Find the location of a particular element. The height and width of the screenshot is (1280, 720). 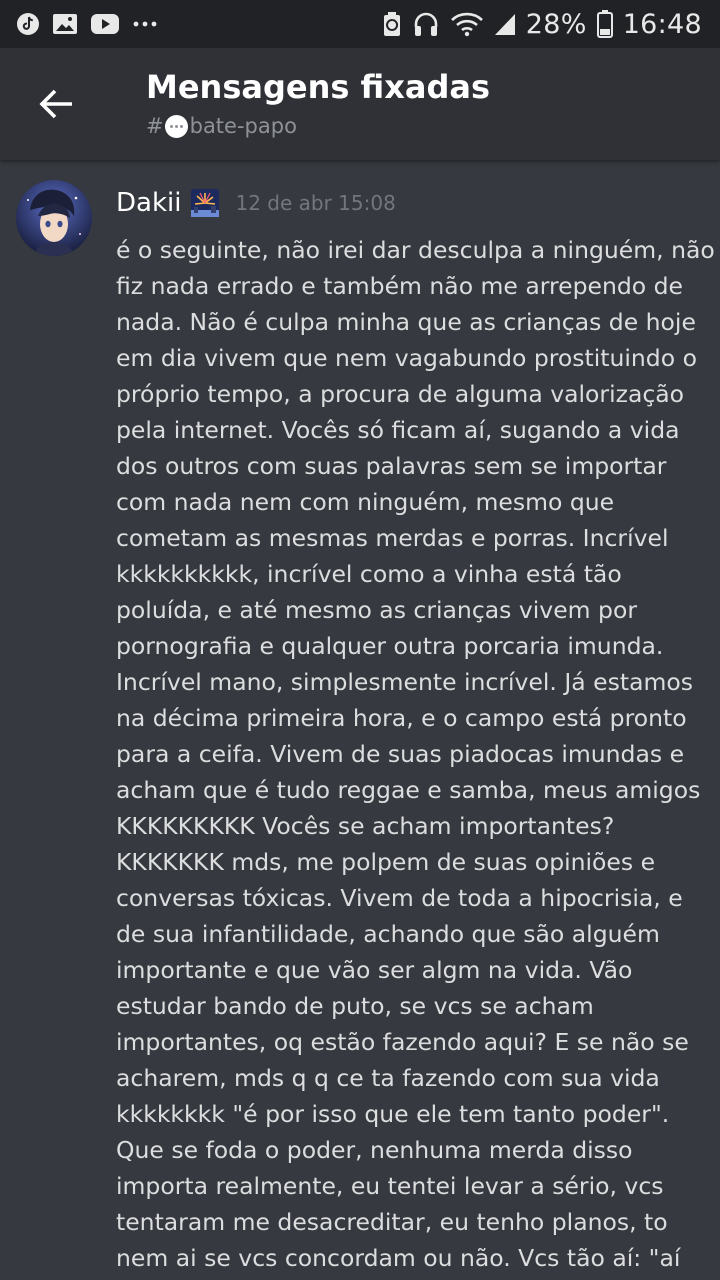

wifi-icon is located at coordinates (467, 24).